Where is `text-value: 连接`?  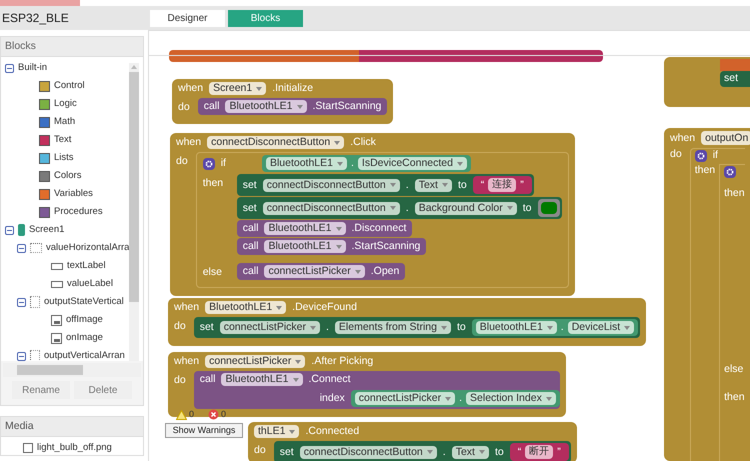
text-value: 连接 is located at coordinates (502, 185).